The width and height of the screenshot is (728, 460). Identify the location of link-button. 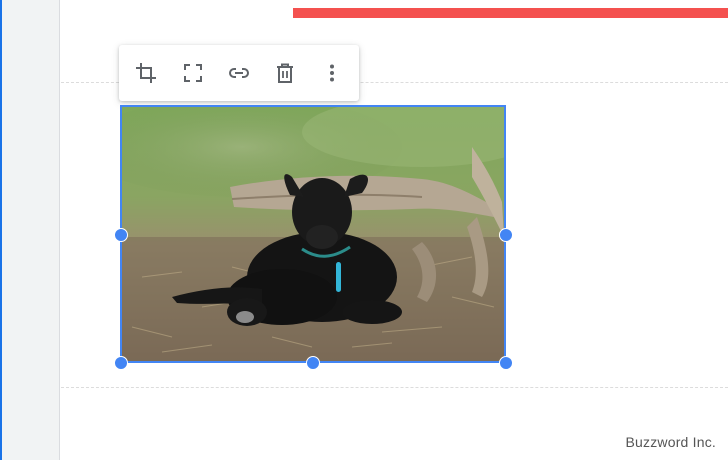
(239, 73).